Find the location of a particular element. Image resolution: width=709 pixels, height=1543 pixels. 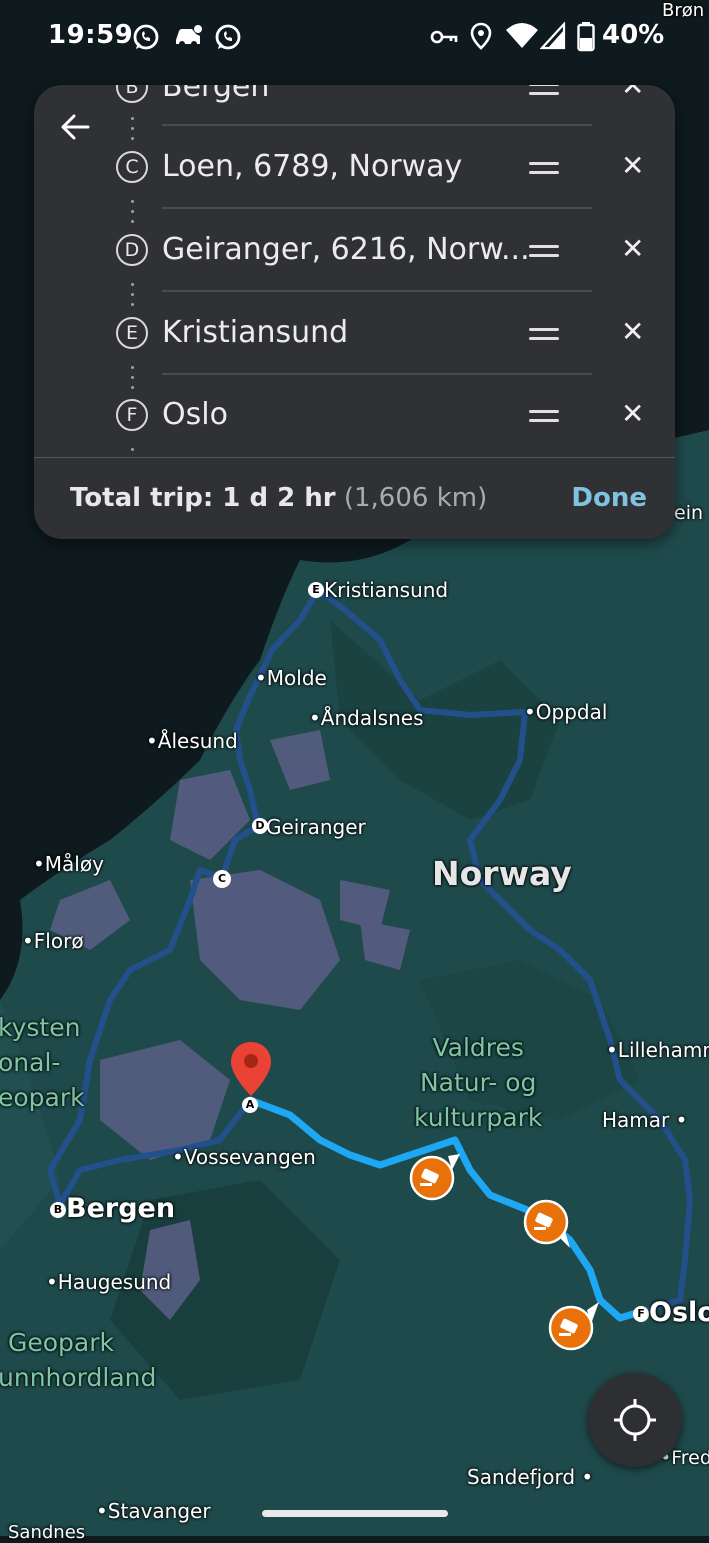

status-bar: 19:59 40% is located at coordinates (354, 36).